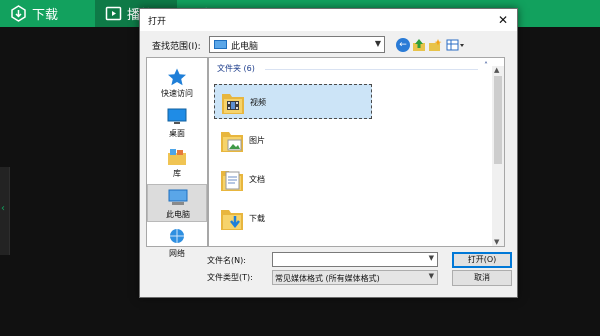  Describe the element at coordinates (257, 179) in the screenshot. I see `item-label: 文档` at that location.